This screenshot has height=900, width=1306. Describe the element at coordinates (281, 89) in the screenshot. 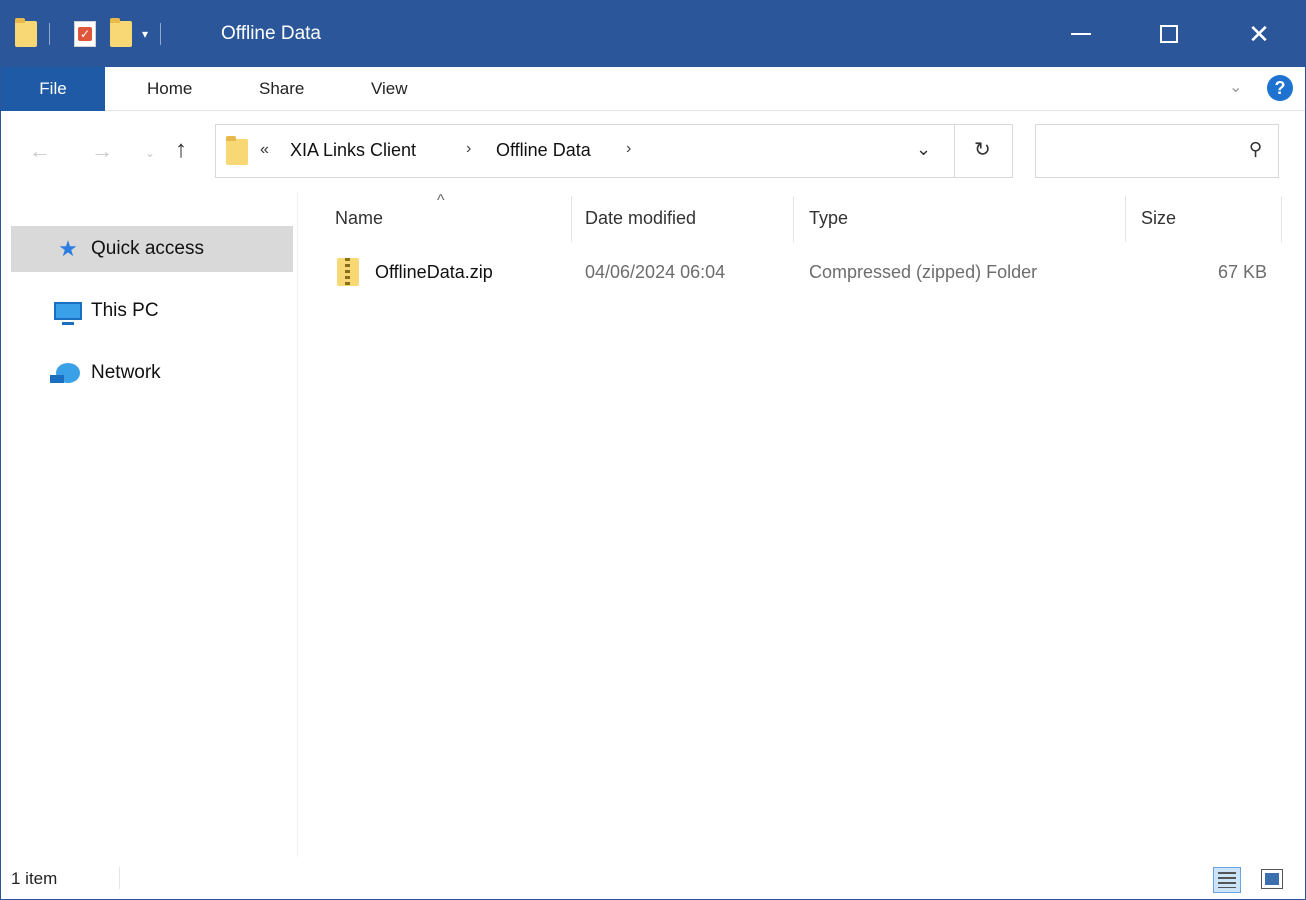

I see `tab-share: Share` at that location.